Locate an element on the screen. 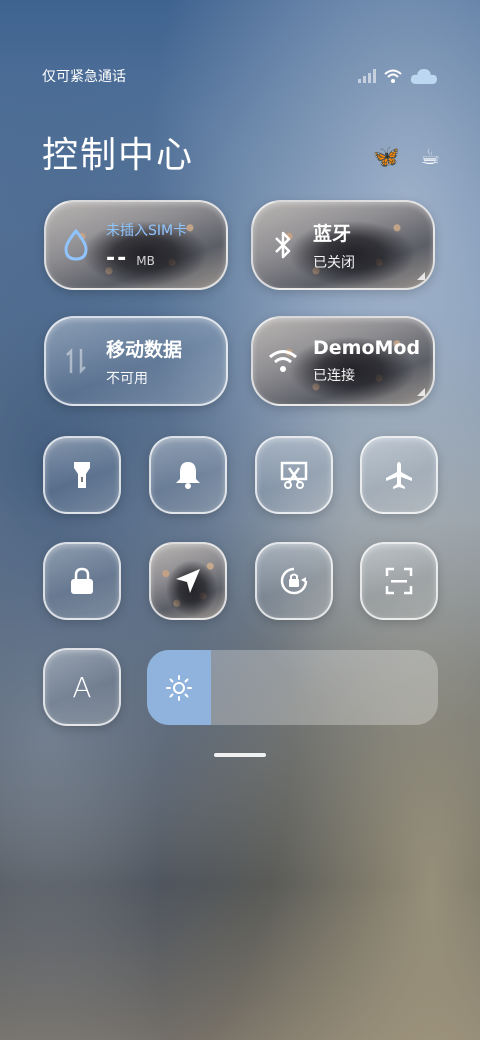 This screenshot has height=1040, width=480. flashlight-toggle is located at coordinates (82, 475).